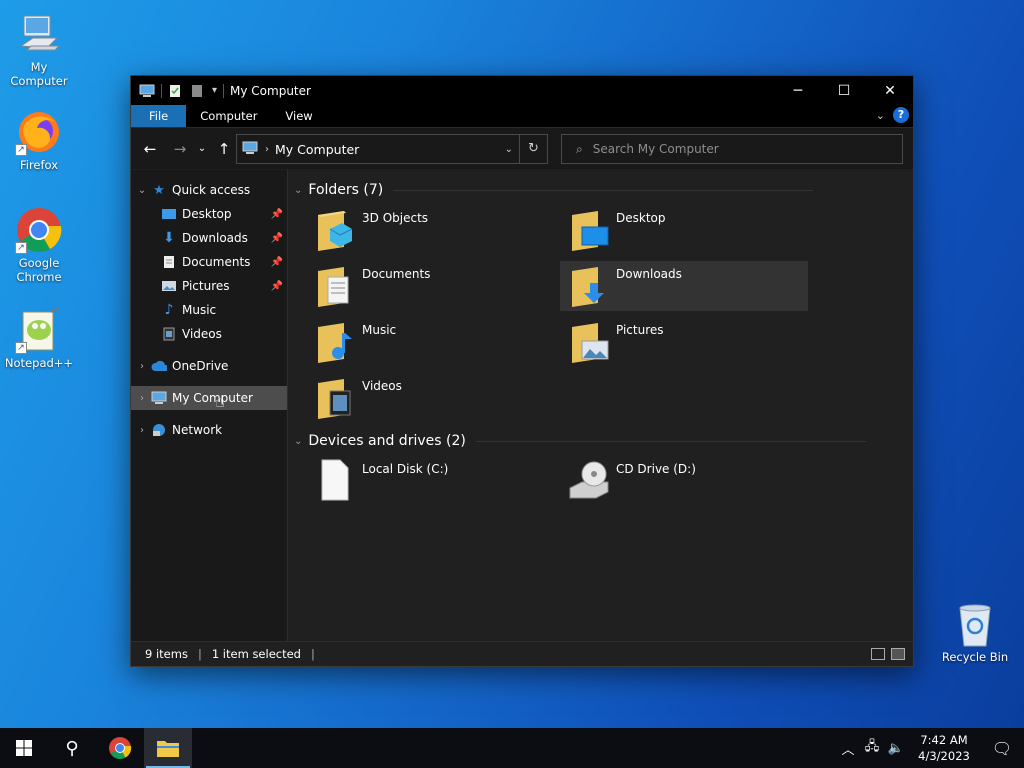  What do you see at coordinates (256, 654) in the screenshot?
I see `selection-count: 1 item selected` at bounding box center [256, 654].